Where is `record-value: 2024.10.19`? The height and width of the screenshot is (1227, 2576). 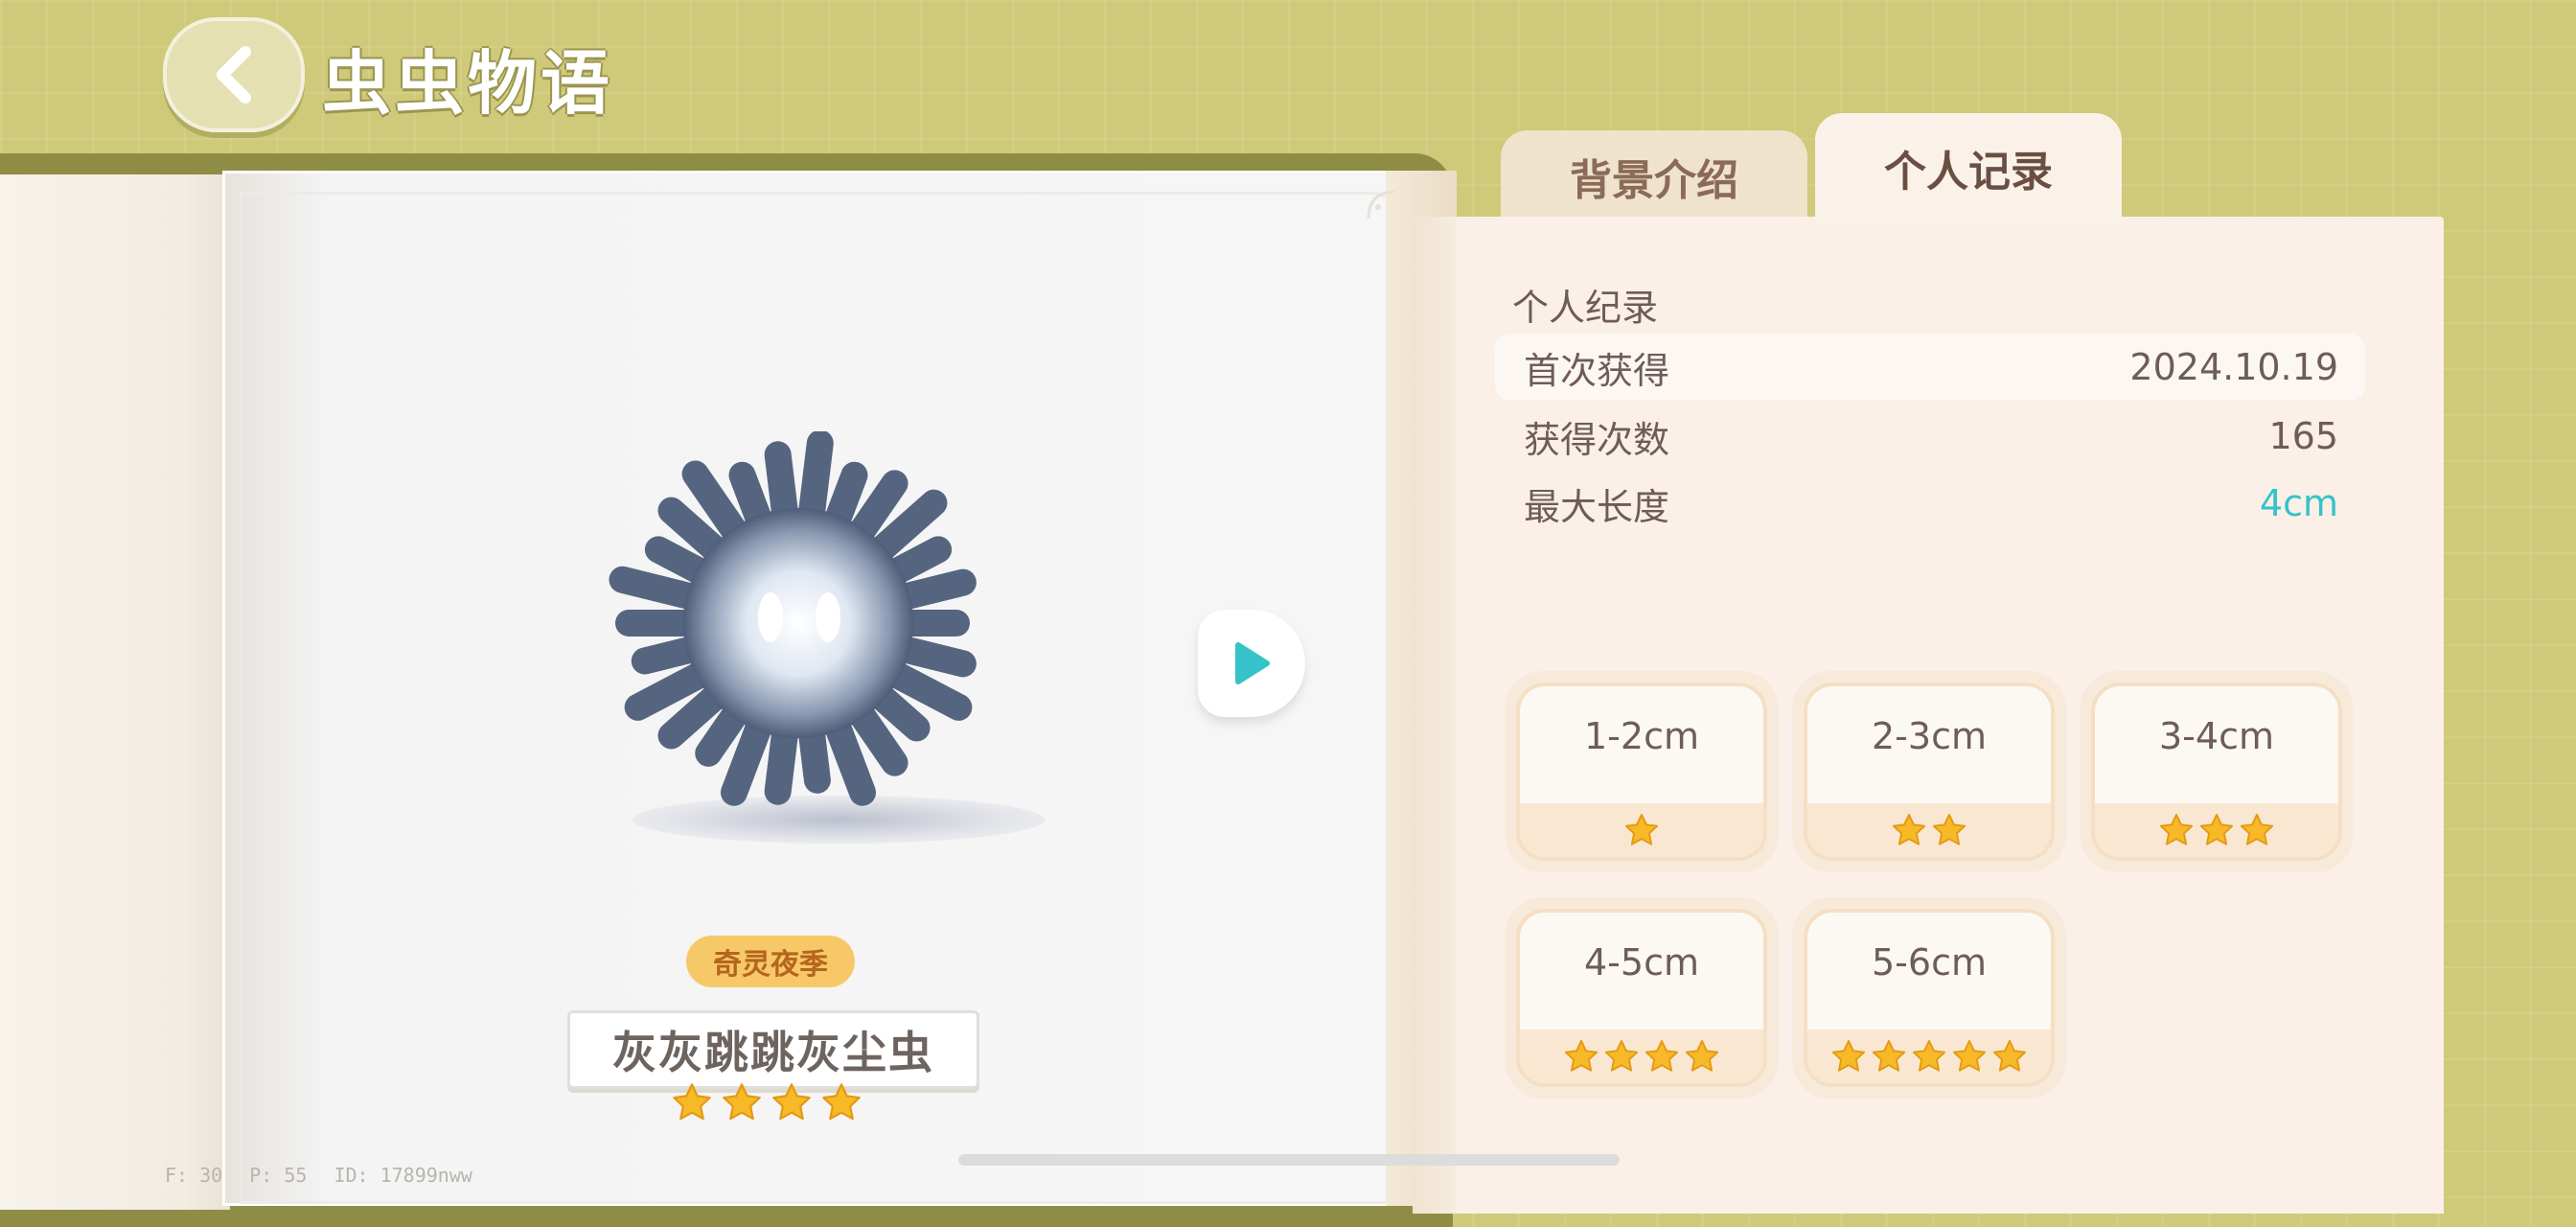
record-value: 2024.10.19 is located at coordinates (2233, 367).